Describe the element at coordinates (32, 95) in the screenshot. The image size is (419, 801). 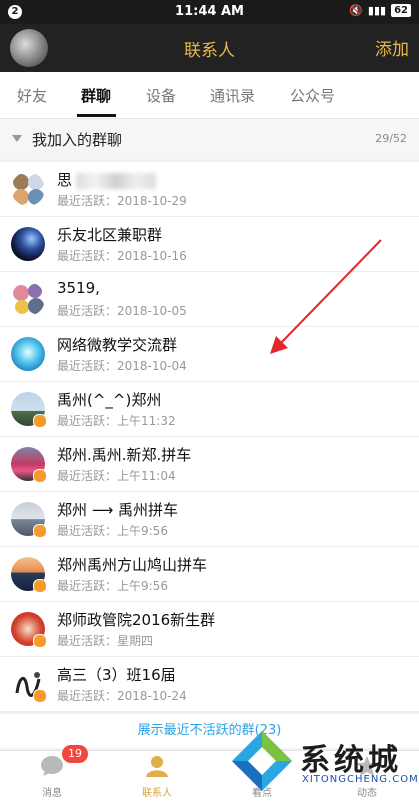
I see `tab-friends: 好友` at that location.